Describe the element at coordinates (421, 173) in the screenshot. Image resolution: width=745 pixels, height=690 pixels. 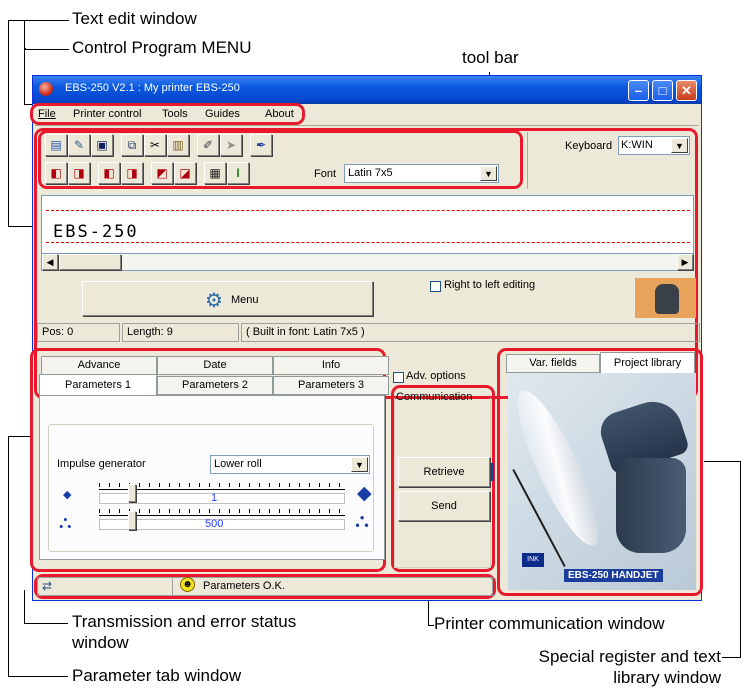
I see `font-select: Latin 7x5 ▼` at that location.